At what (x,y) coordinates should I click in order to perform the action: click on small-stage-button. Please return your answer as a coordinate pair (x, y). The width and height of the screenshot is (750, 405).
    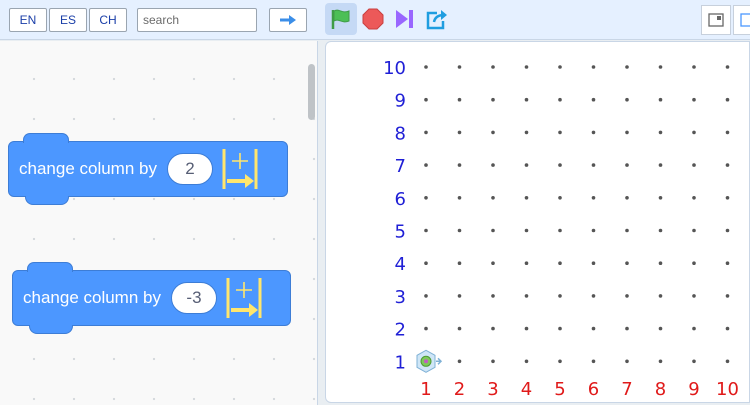
    Looking at the image, I should click on (716, 20).